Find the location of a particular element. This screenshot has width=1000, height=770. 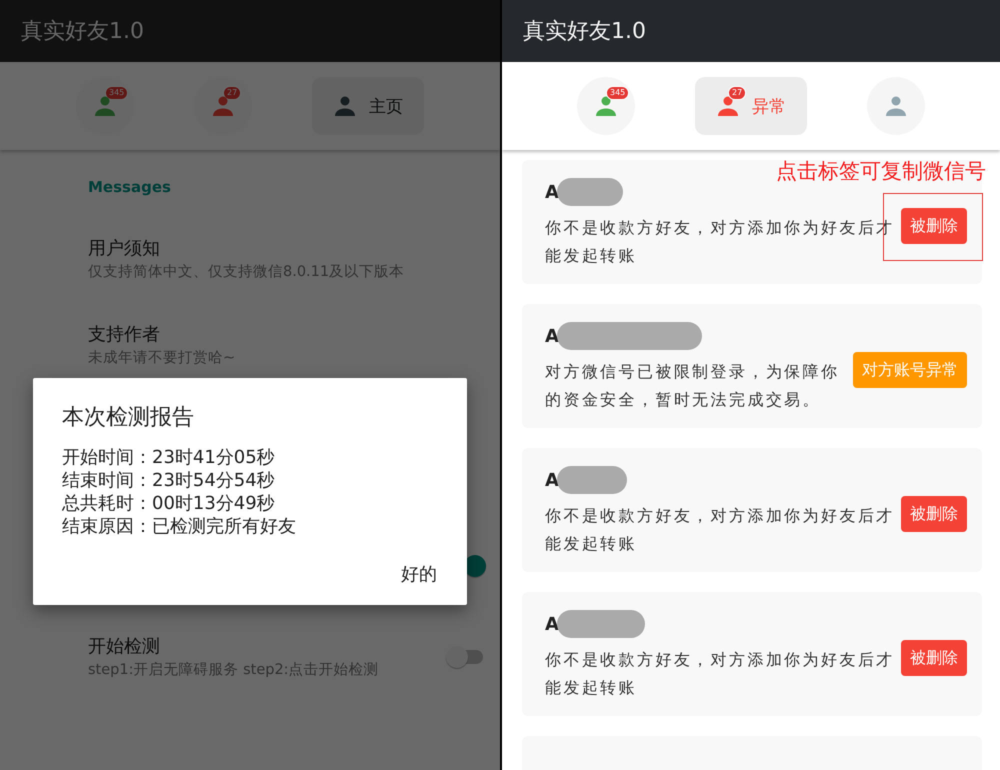

tab: 345 is located at coordinates (606, 106).